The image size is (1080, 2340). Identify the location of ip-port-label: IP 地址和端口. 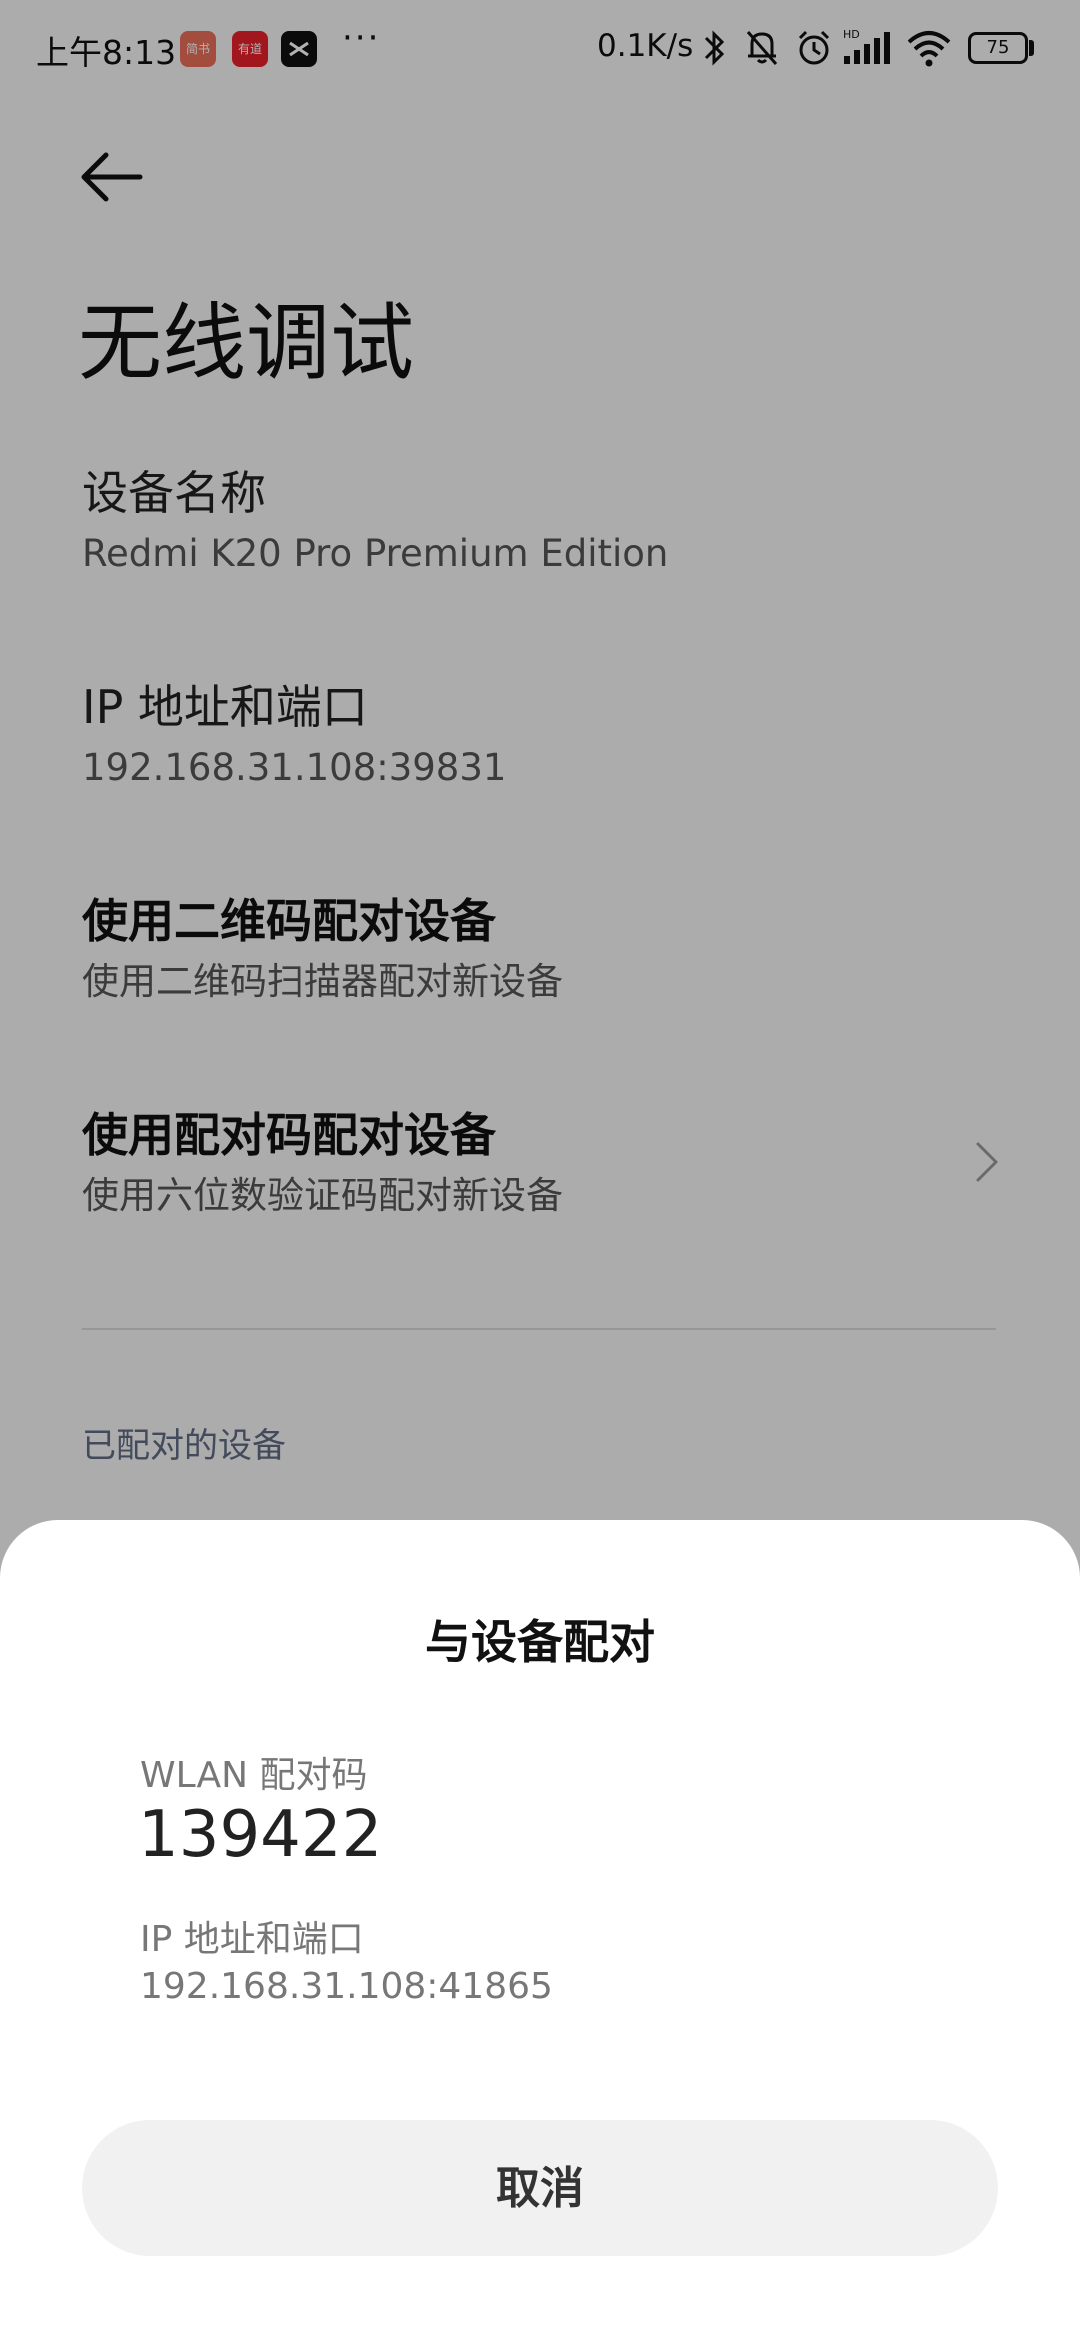
(252, 1939).